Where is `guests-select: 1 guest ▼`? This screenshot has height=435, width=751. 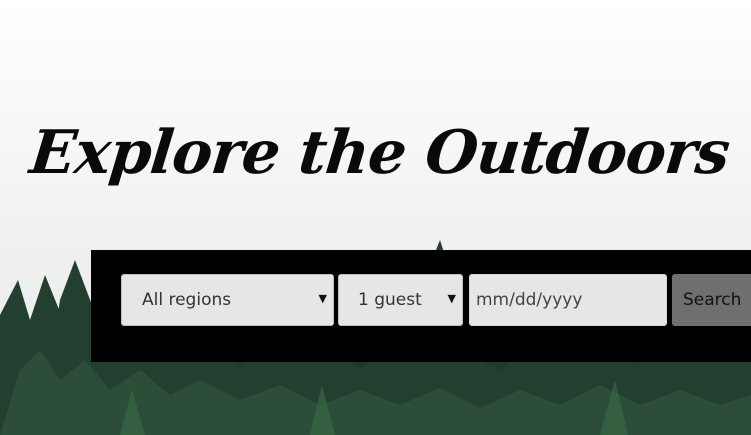 guests-select: 1 guest ▼ is located at coordinates (400, 300).